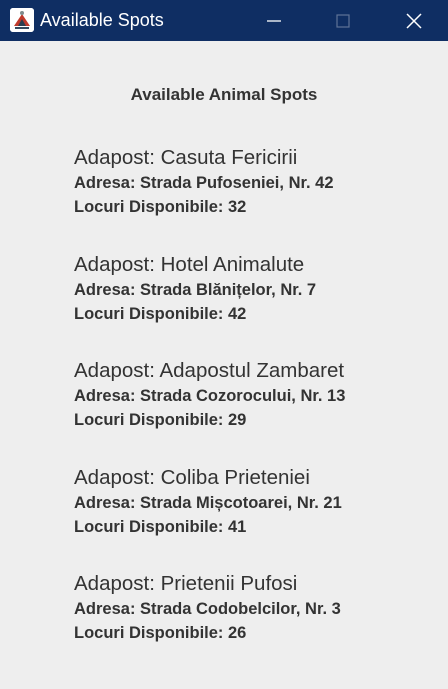 The image size is (448, 689). Describe the element at coordinates (207, 609) in the screenshot. I see `shelter-address: Adresa: Strada Codobelcilor, Nr. 3` at that location.